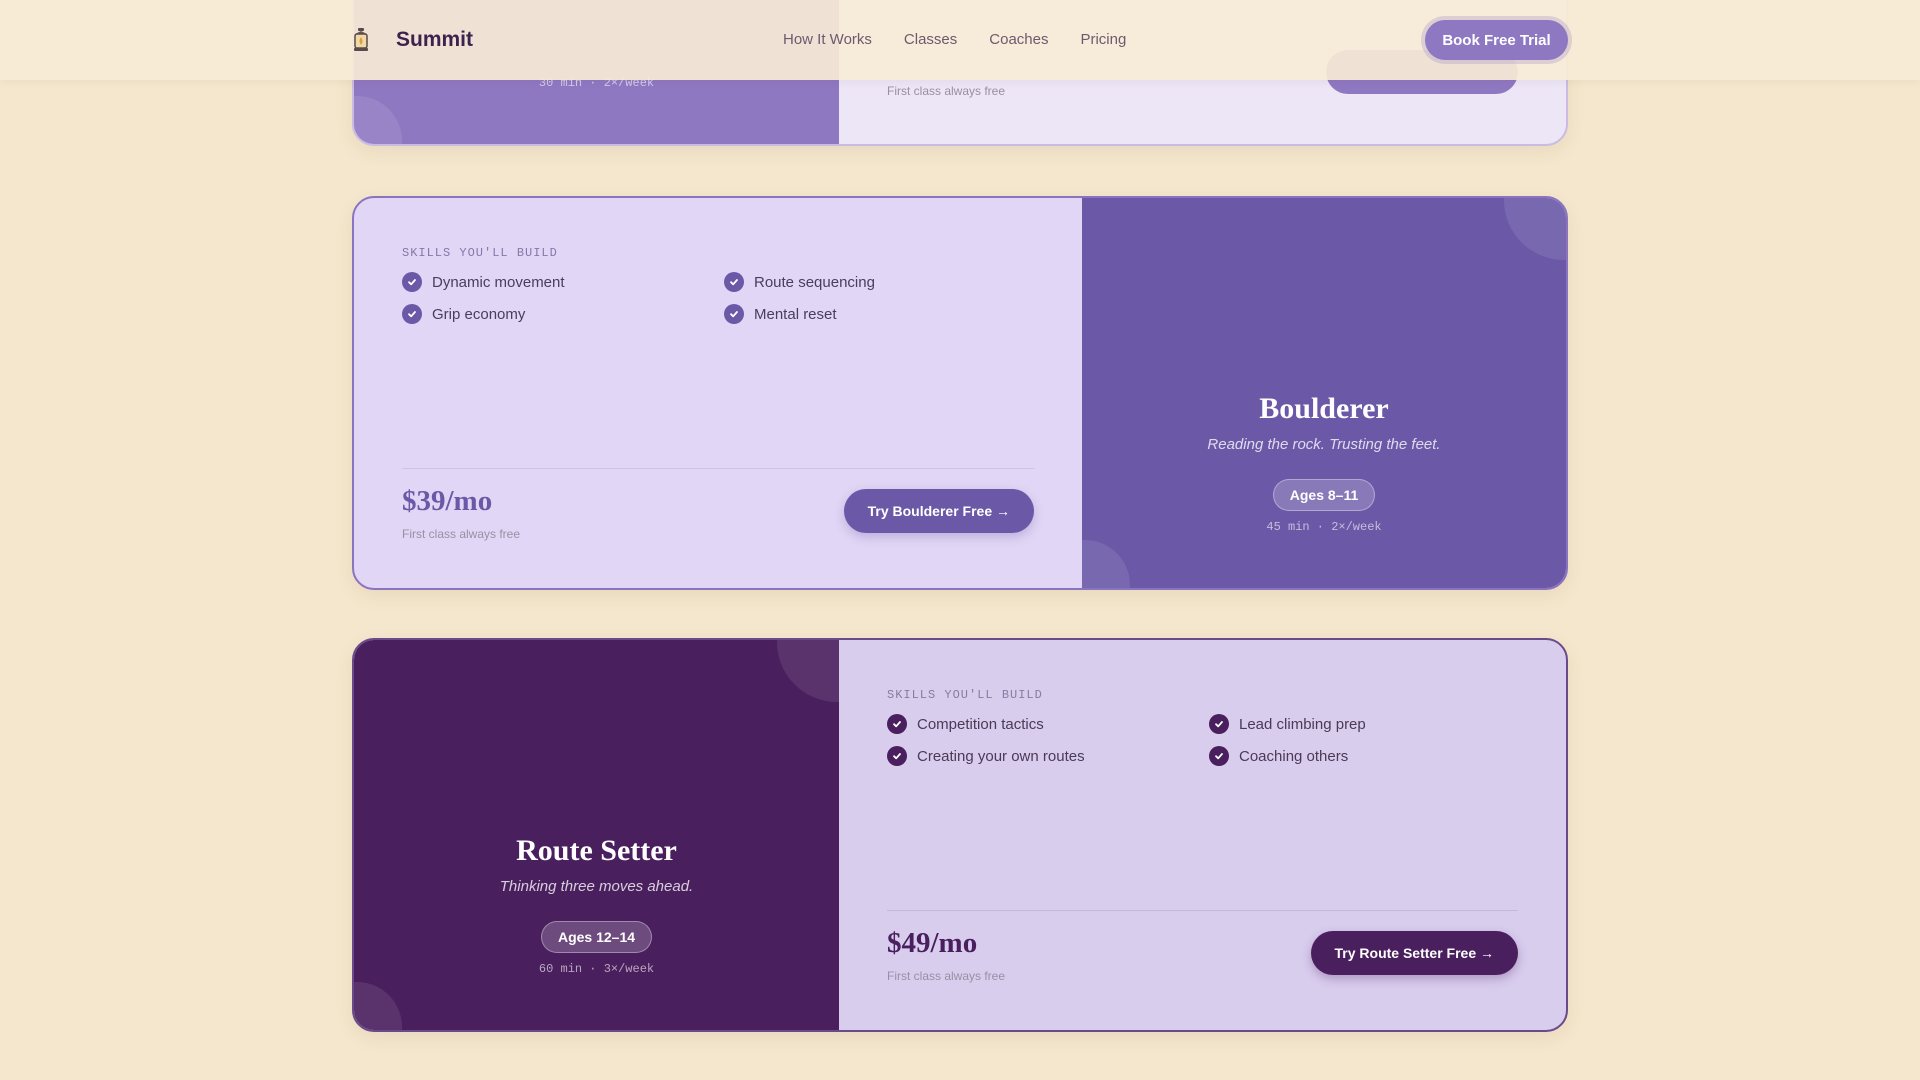 Image resolution: width=1920 pixels, height=1080 pixels. Describe the element at coordinates (930, 40) in the screenshot. I see `nav-classes: Classes` at that location.